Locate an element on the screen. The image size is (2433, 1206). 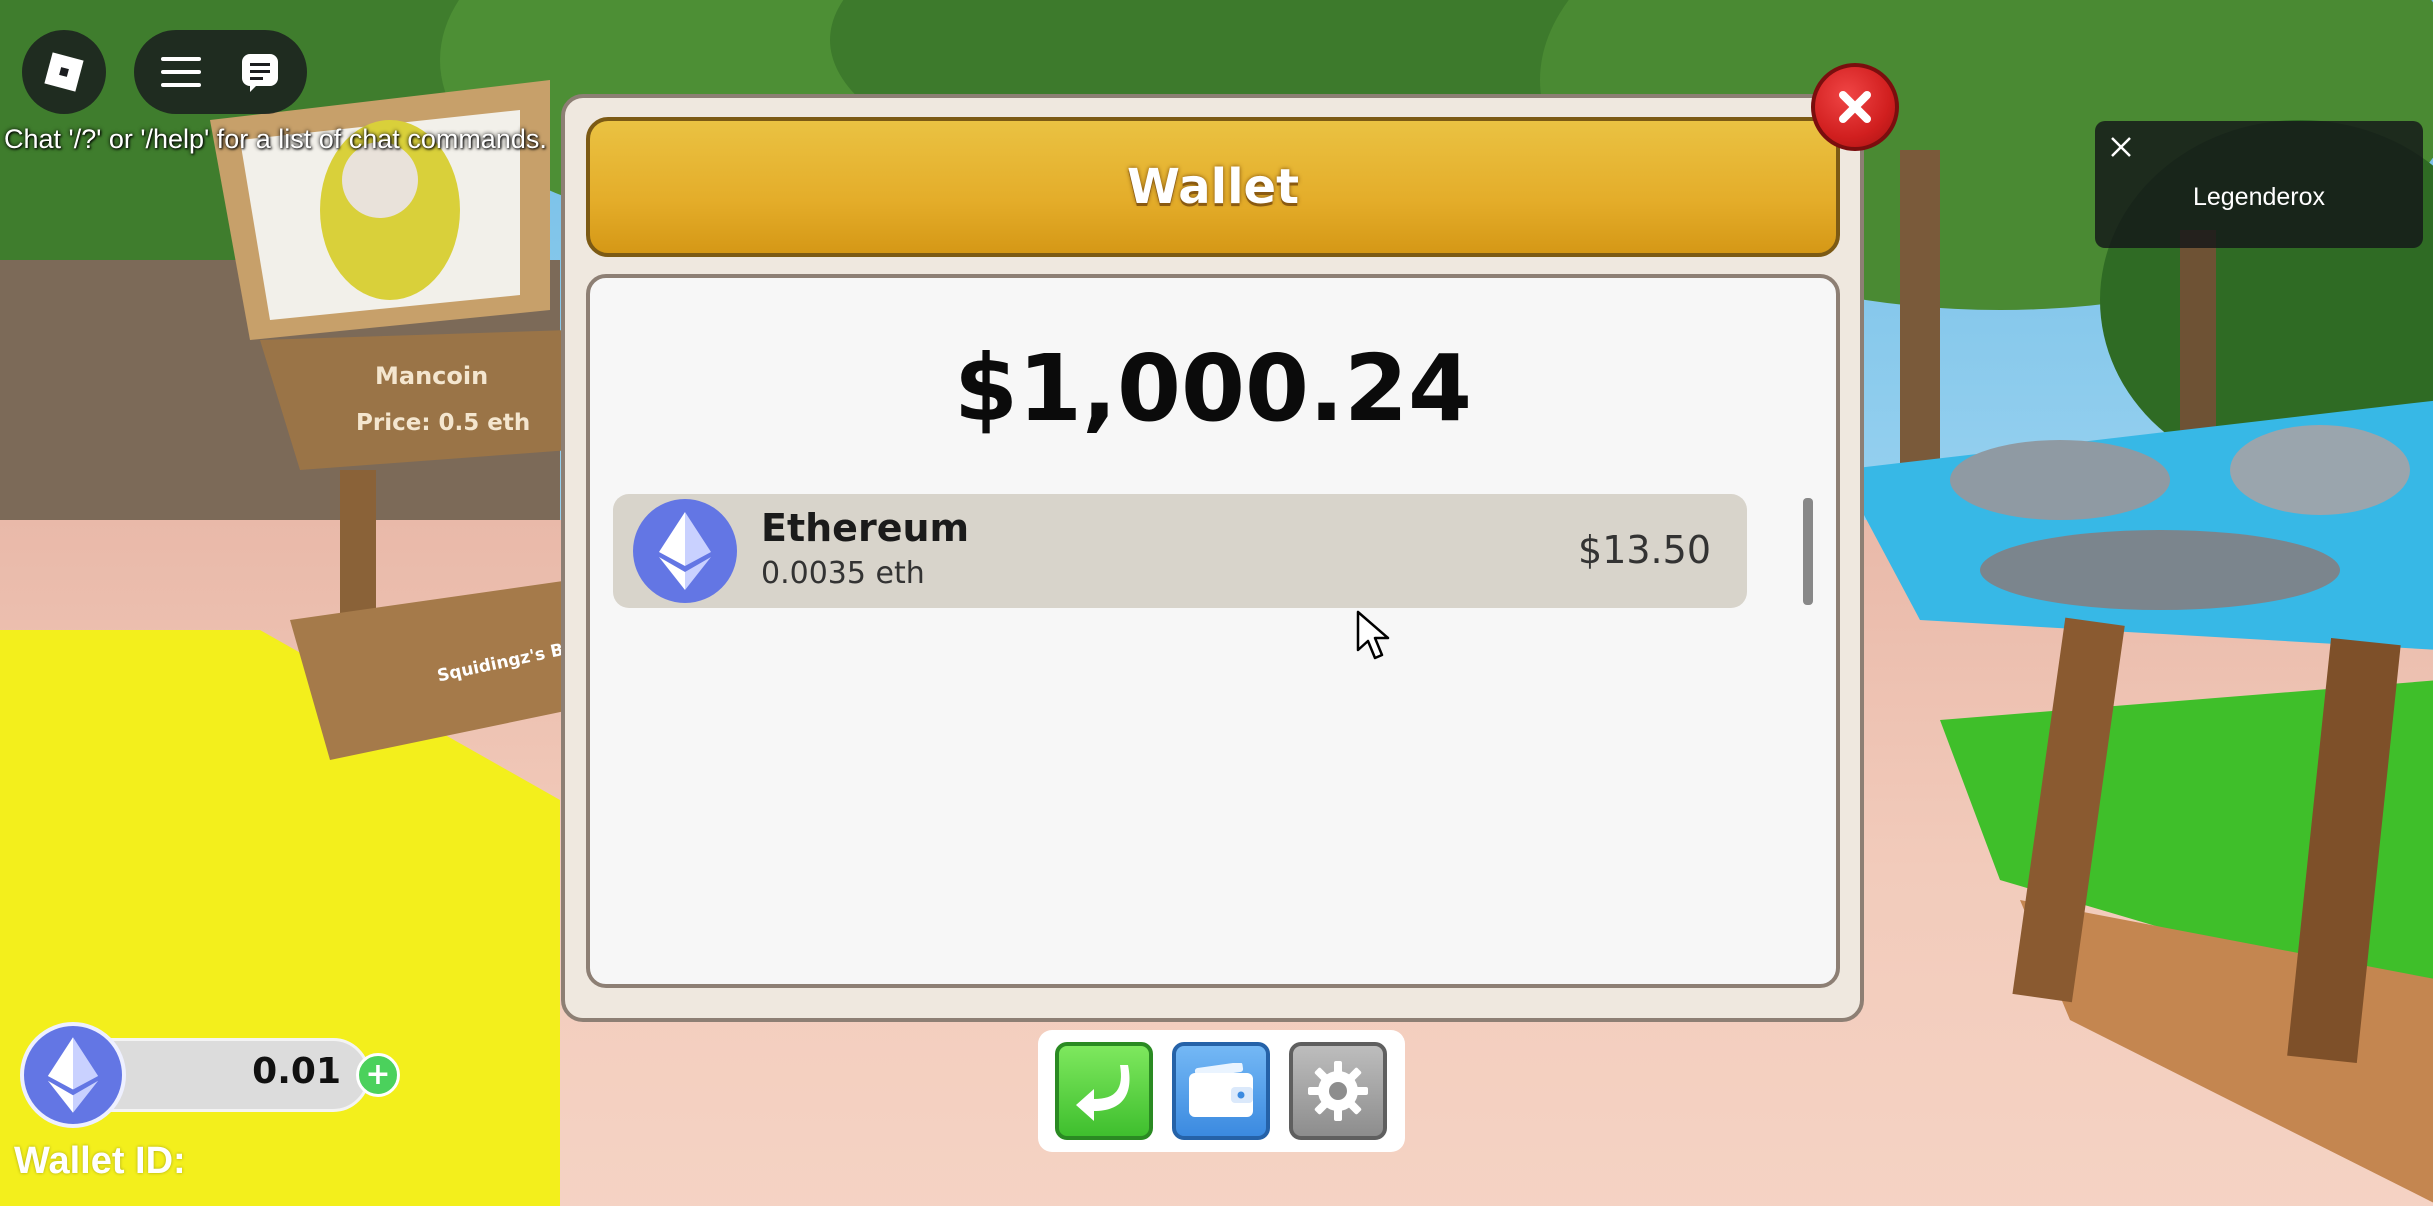
hamburger-menu-button is located at coordinates (181, 72).